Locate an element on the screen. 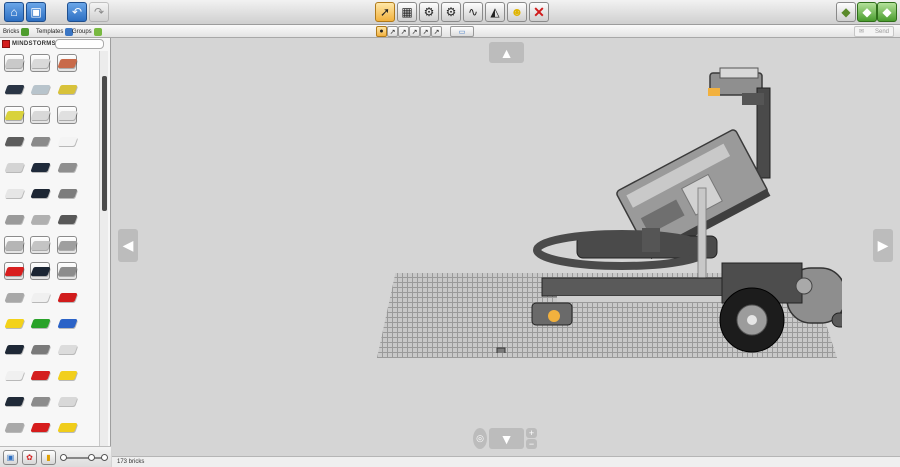 The image size is (900, 467). axle-pin is located at coordinates (554, 316).